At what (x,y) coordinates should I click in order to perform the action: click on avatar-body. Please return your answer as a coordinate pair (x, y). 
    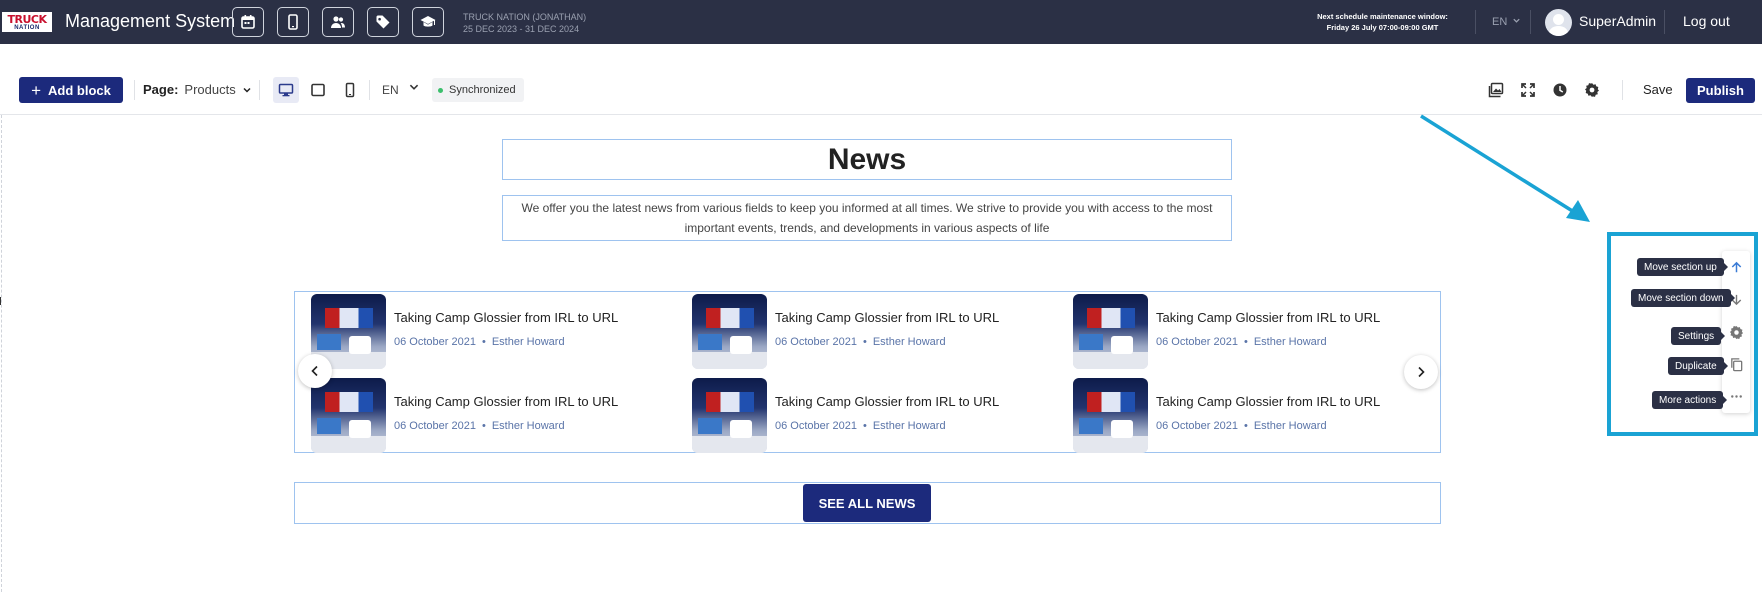
    Looking at the image, I should click on (1558, 31).